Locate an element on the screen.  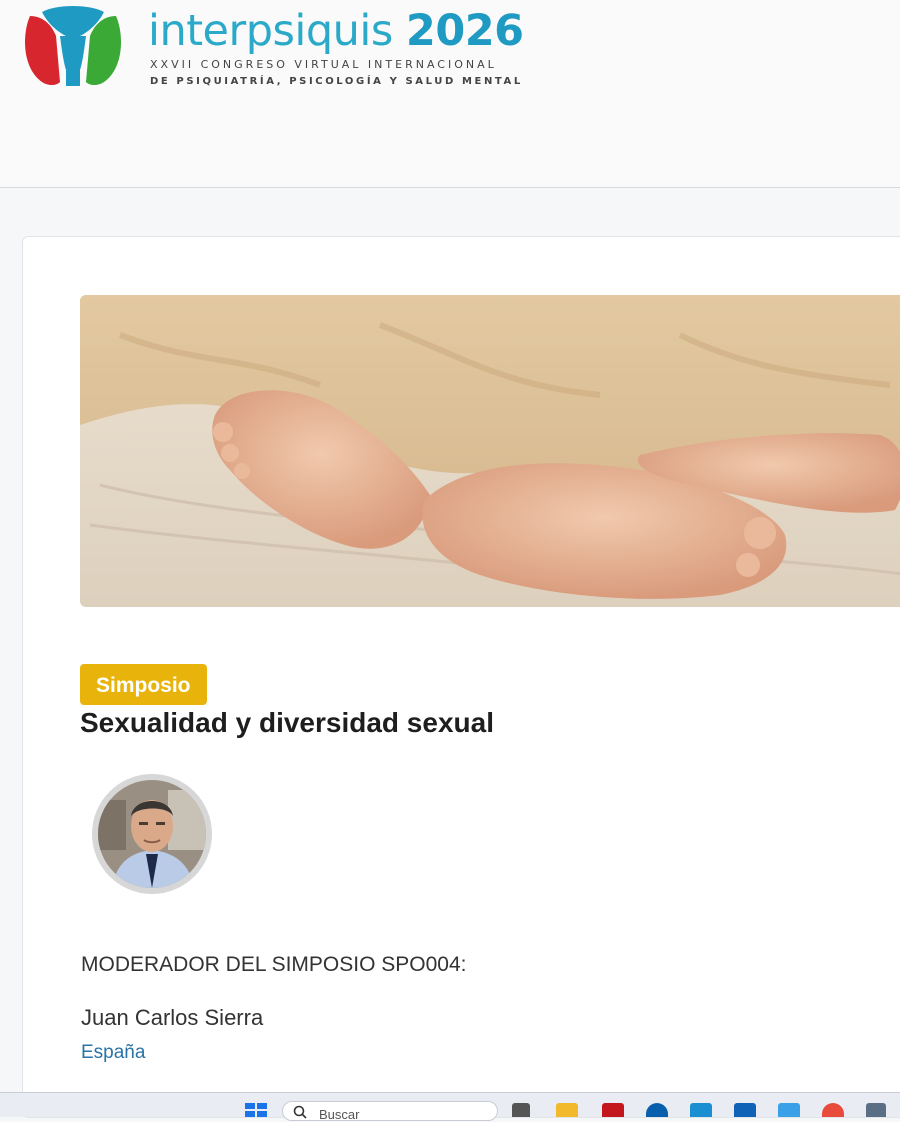
task-view-icon is located at coordinates (521, 1110).